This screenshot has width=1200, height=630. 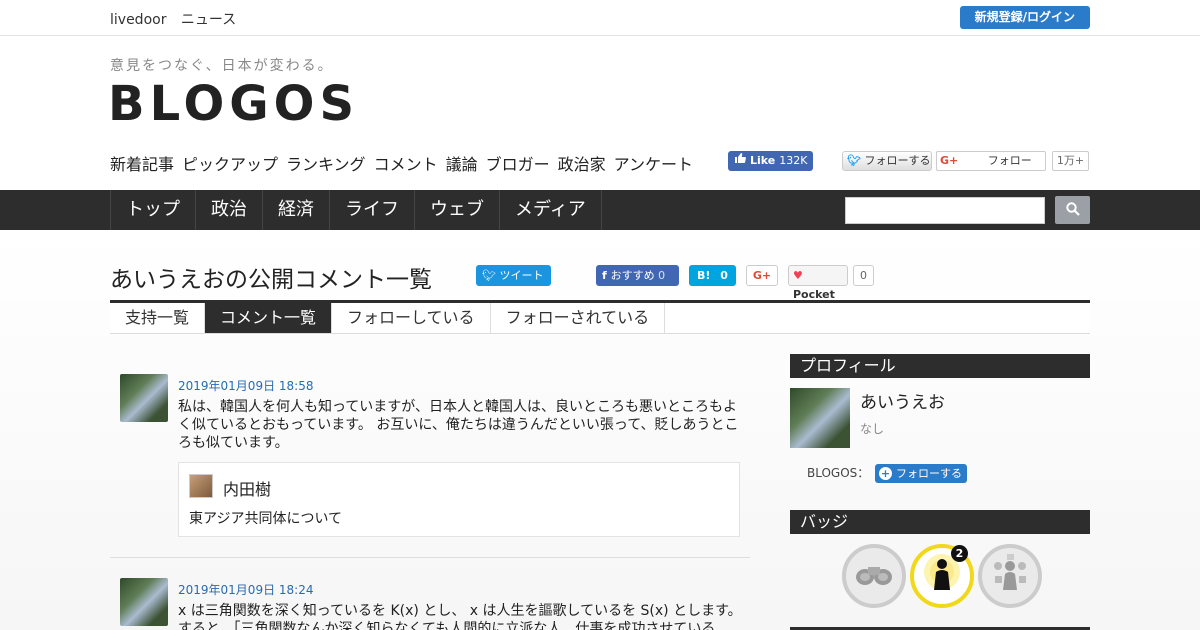 I want to click on gplus-share-button: G+, so click(x=762, y=275).